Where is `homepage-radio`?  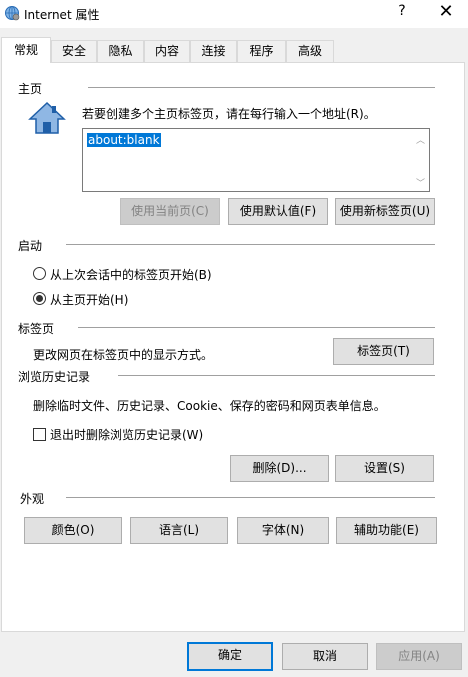 homepage-radio is located at coordinates (39, 298).